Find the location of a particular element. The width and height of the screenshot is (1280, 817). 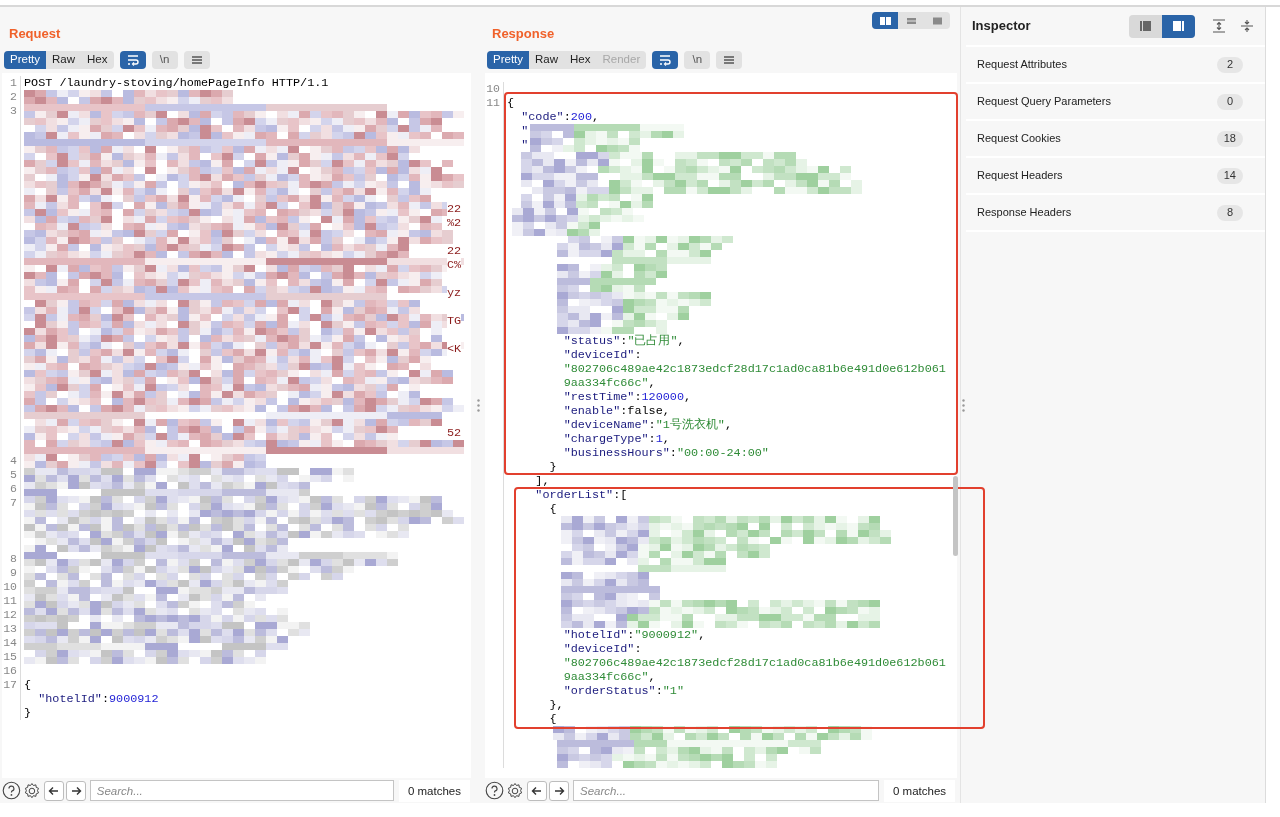

code-fragment: yz is located at coordinates (454, 293).